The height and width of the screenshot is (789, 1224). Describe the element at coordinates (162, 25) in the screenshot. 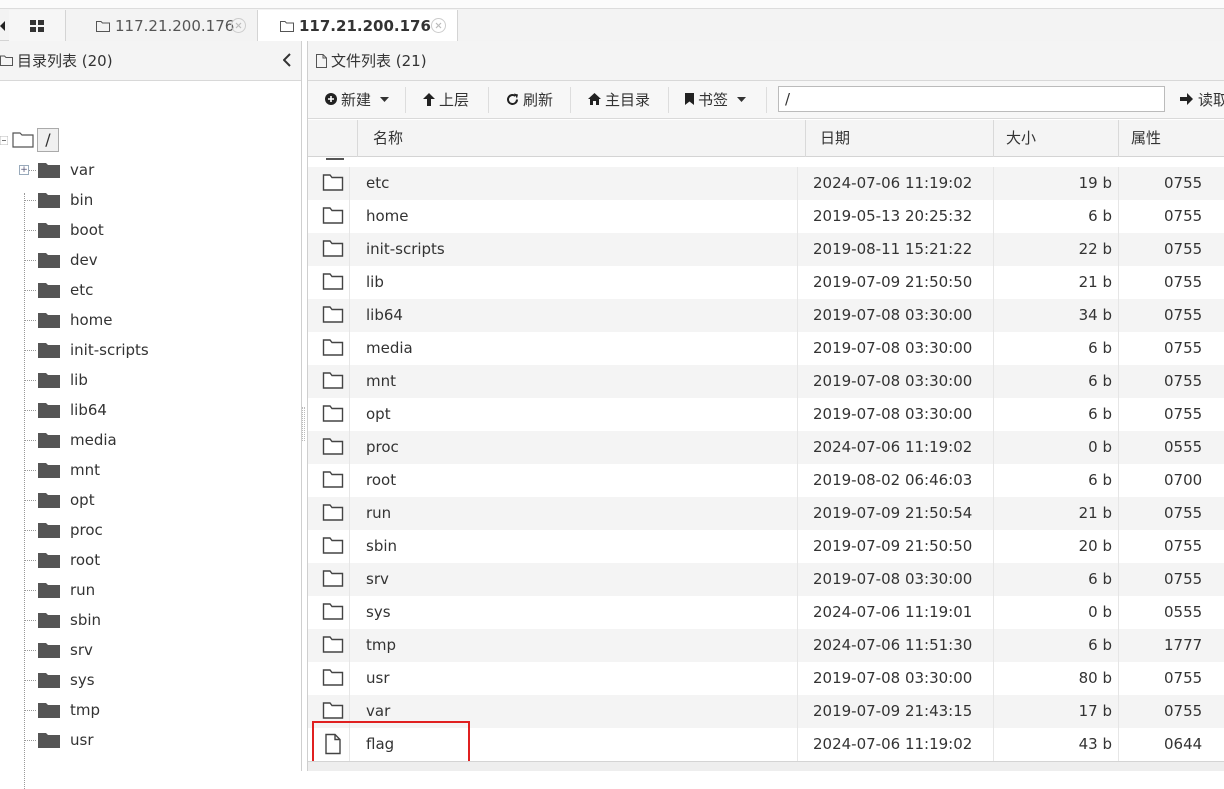

I see `tab-connection-1: 117.21.200.176` at that location.